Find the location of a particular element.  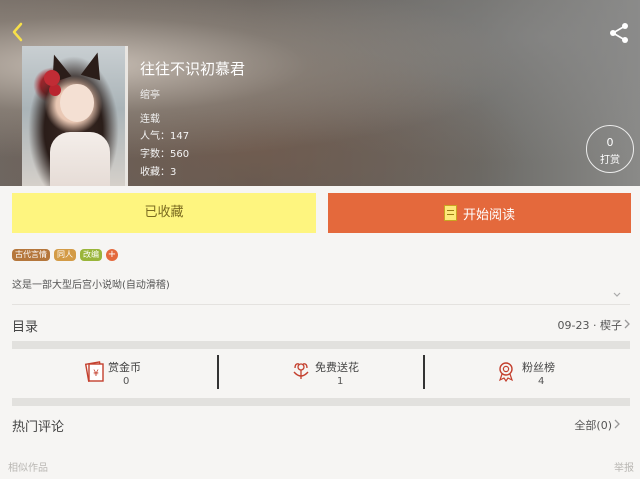

add-tag-button: + is located at coordinates (112, 255).